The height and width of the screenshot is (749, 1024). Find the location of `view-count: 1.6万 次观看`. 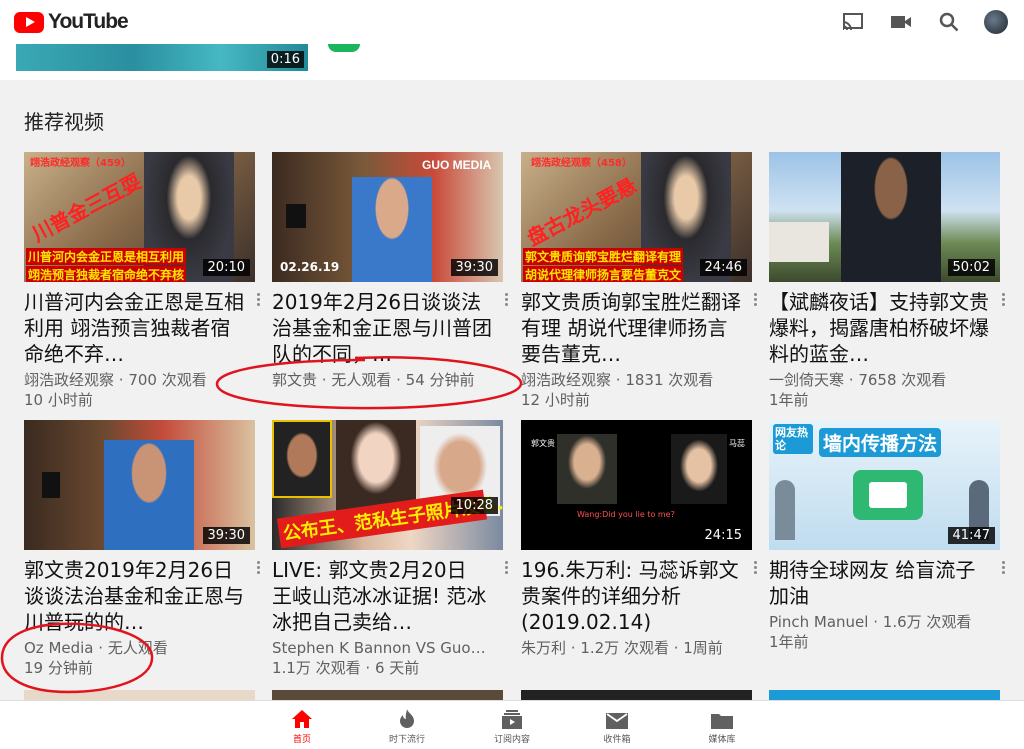

view-count: 1.6万 次观看 is located at coordinates (927, 622).